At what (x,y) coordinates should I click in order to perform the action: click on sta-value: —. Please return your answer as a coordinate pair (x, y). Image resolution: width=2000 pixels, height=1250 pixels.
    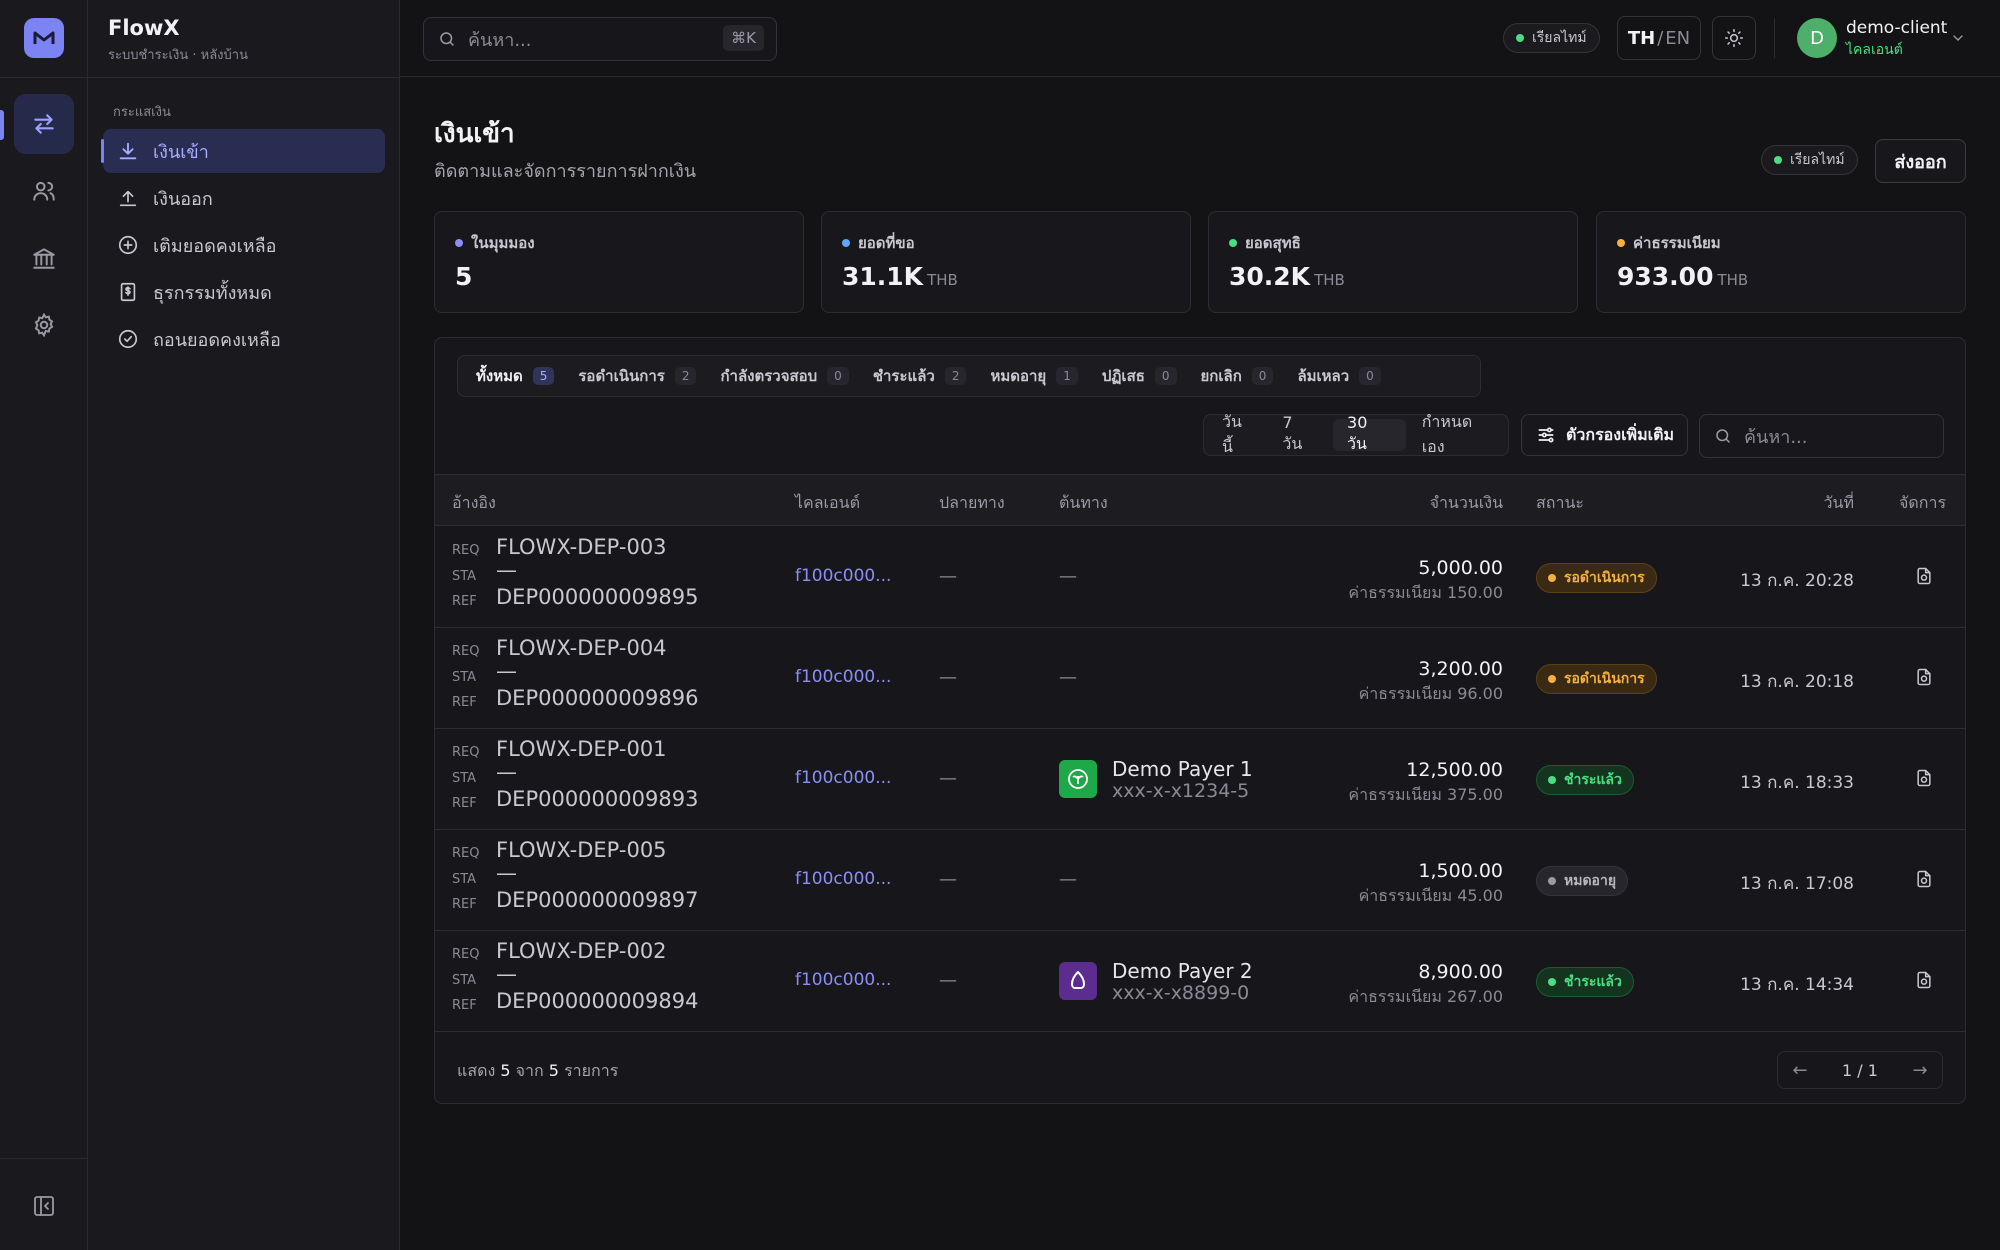
    Looking at the image, I should click on (506, 570).